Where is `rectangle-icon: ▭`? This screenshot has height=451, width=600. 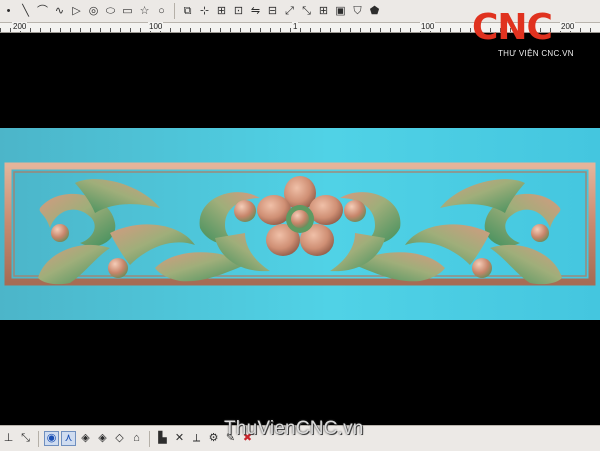
rectangle-icon: ▭ is located at coordinates (127, 11).